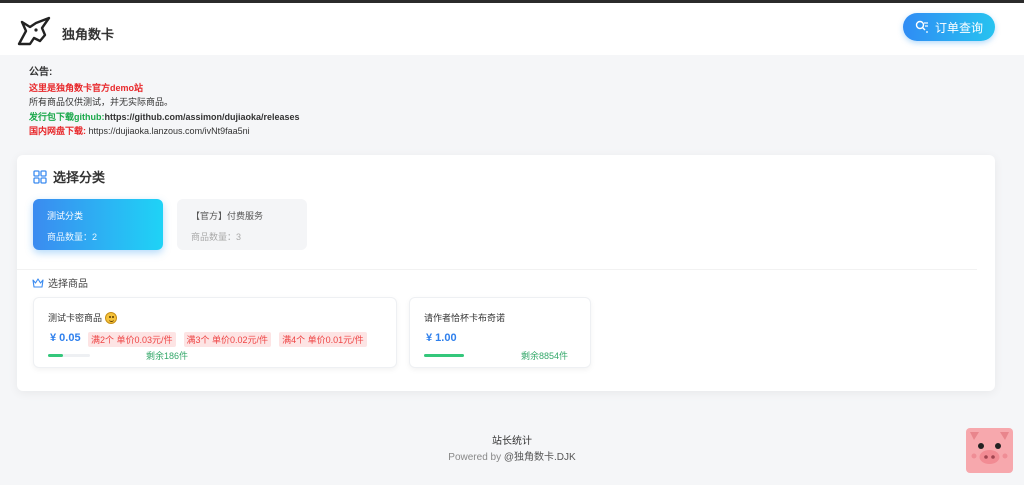 The height and width of the screenshot is (485, 1024). What do you see at coordinates (497, 269) in the screenshot?
I see `divider` at bounding box center [497, 269].